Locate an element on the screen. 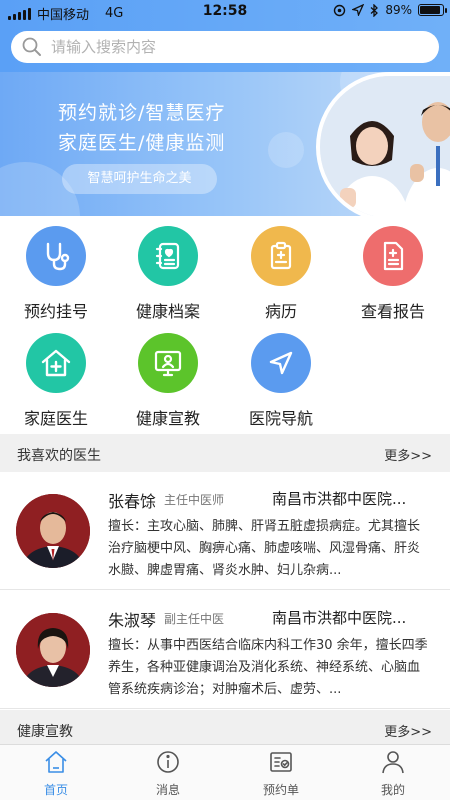 The width and height of the screenshot is (450, 800). grid-item-hospital-navigation: 医院导航 is located at coordinates (281, 381).